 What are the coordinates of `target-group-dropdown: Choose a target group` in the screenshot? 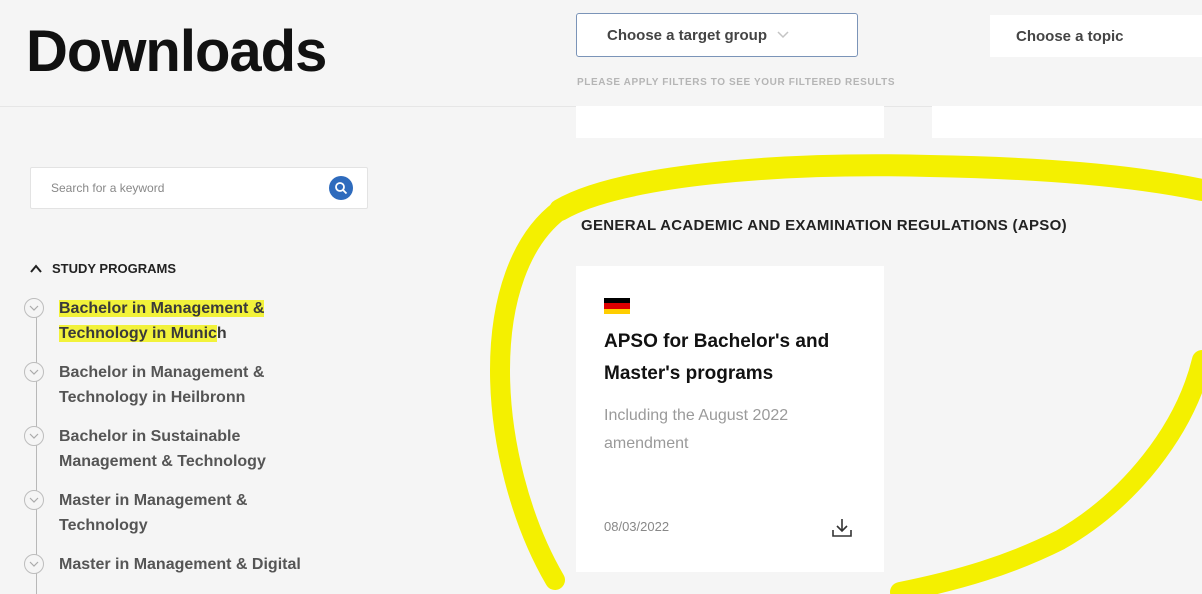 It's located at (717, 35).